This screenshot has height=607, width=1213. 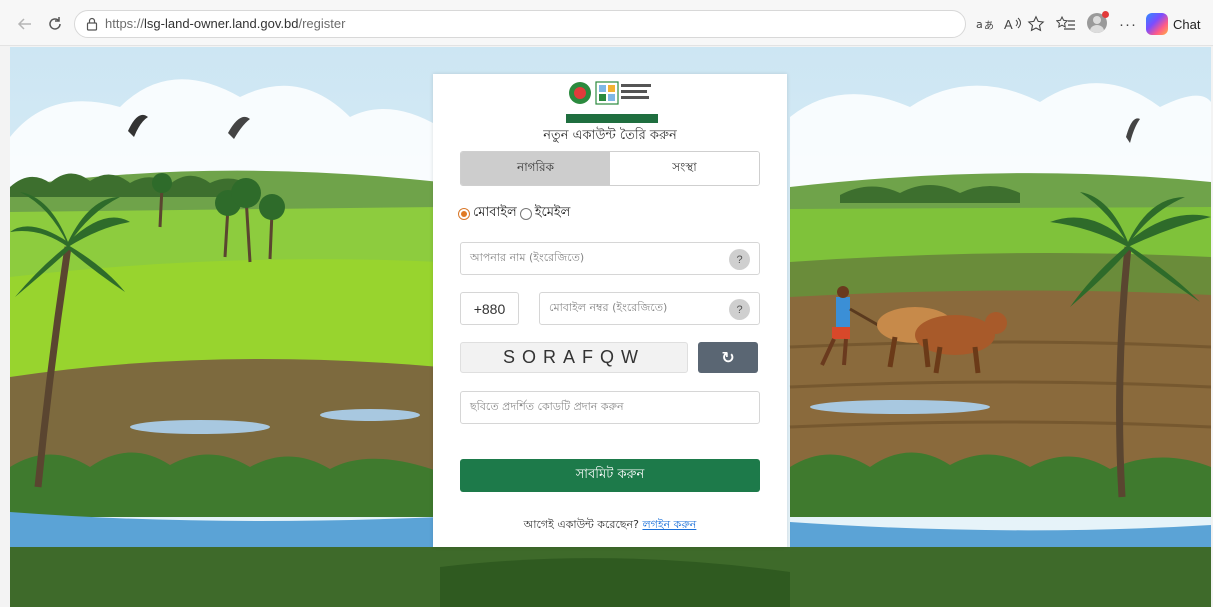 I want to click on contact-method-radios: মোবাইল ইমেইল, so click(x=514, y=213).